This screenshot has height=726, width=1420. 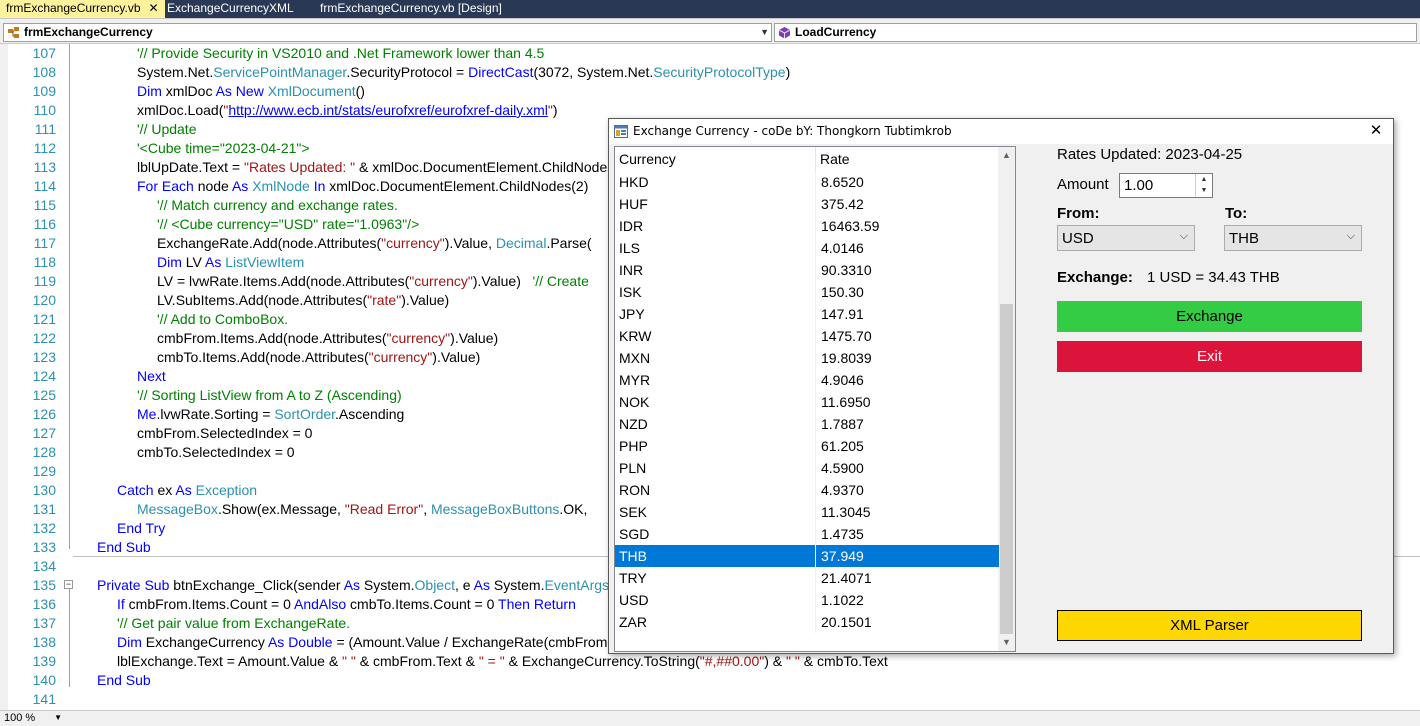 I want to click on list-item: SGD 1.4735, so click(x=807, y=534).